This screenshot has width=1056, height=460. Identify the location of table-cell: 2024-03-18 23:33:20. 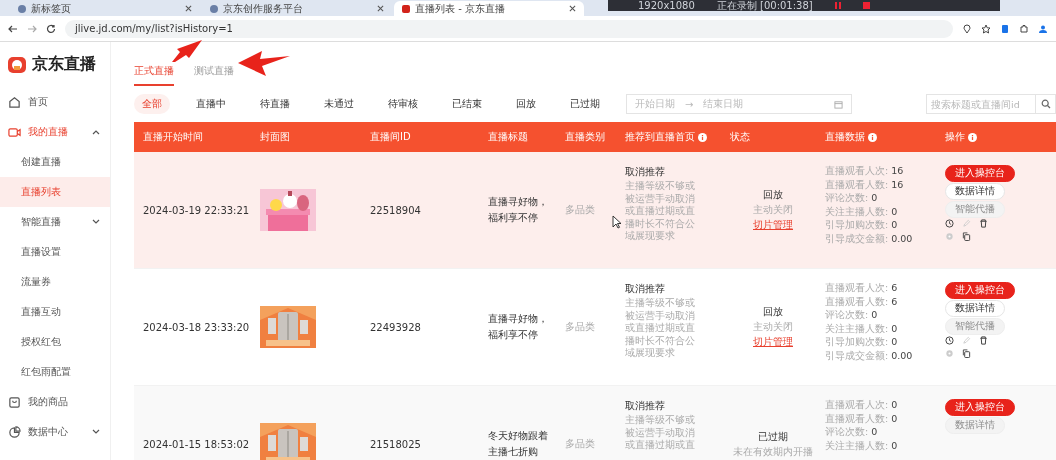
(196, 327).